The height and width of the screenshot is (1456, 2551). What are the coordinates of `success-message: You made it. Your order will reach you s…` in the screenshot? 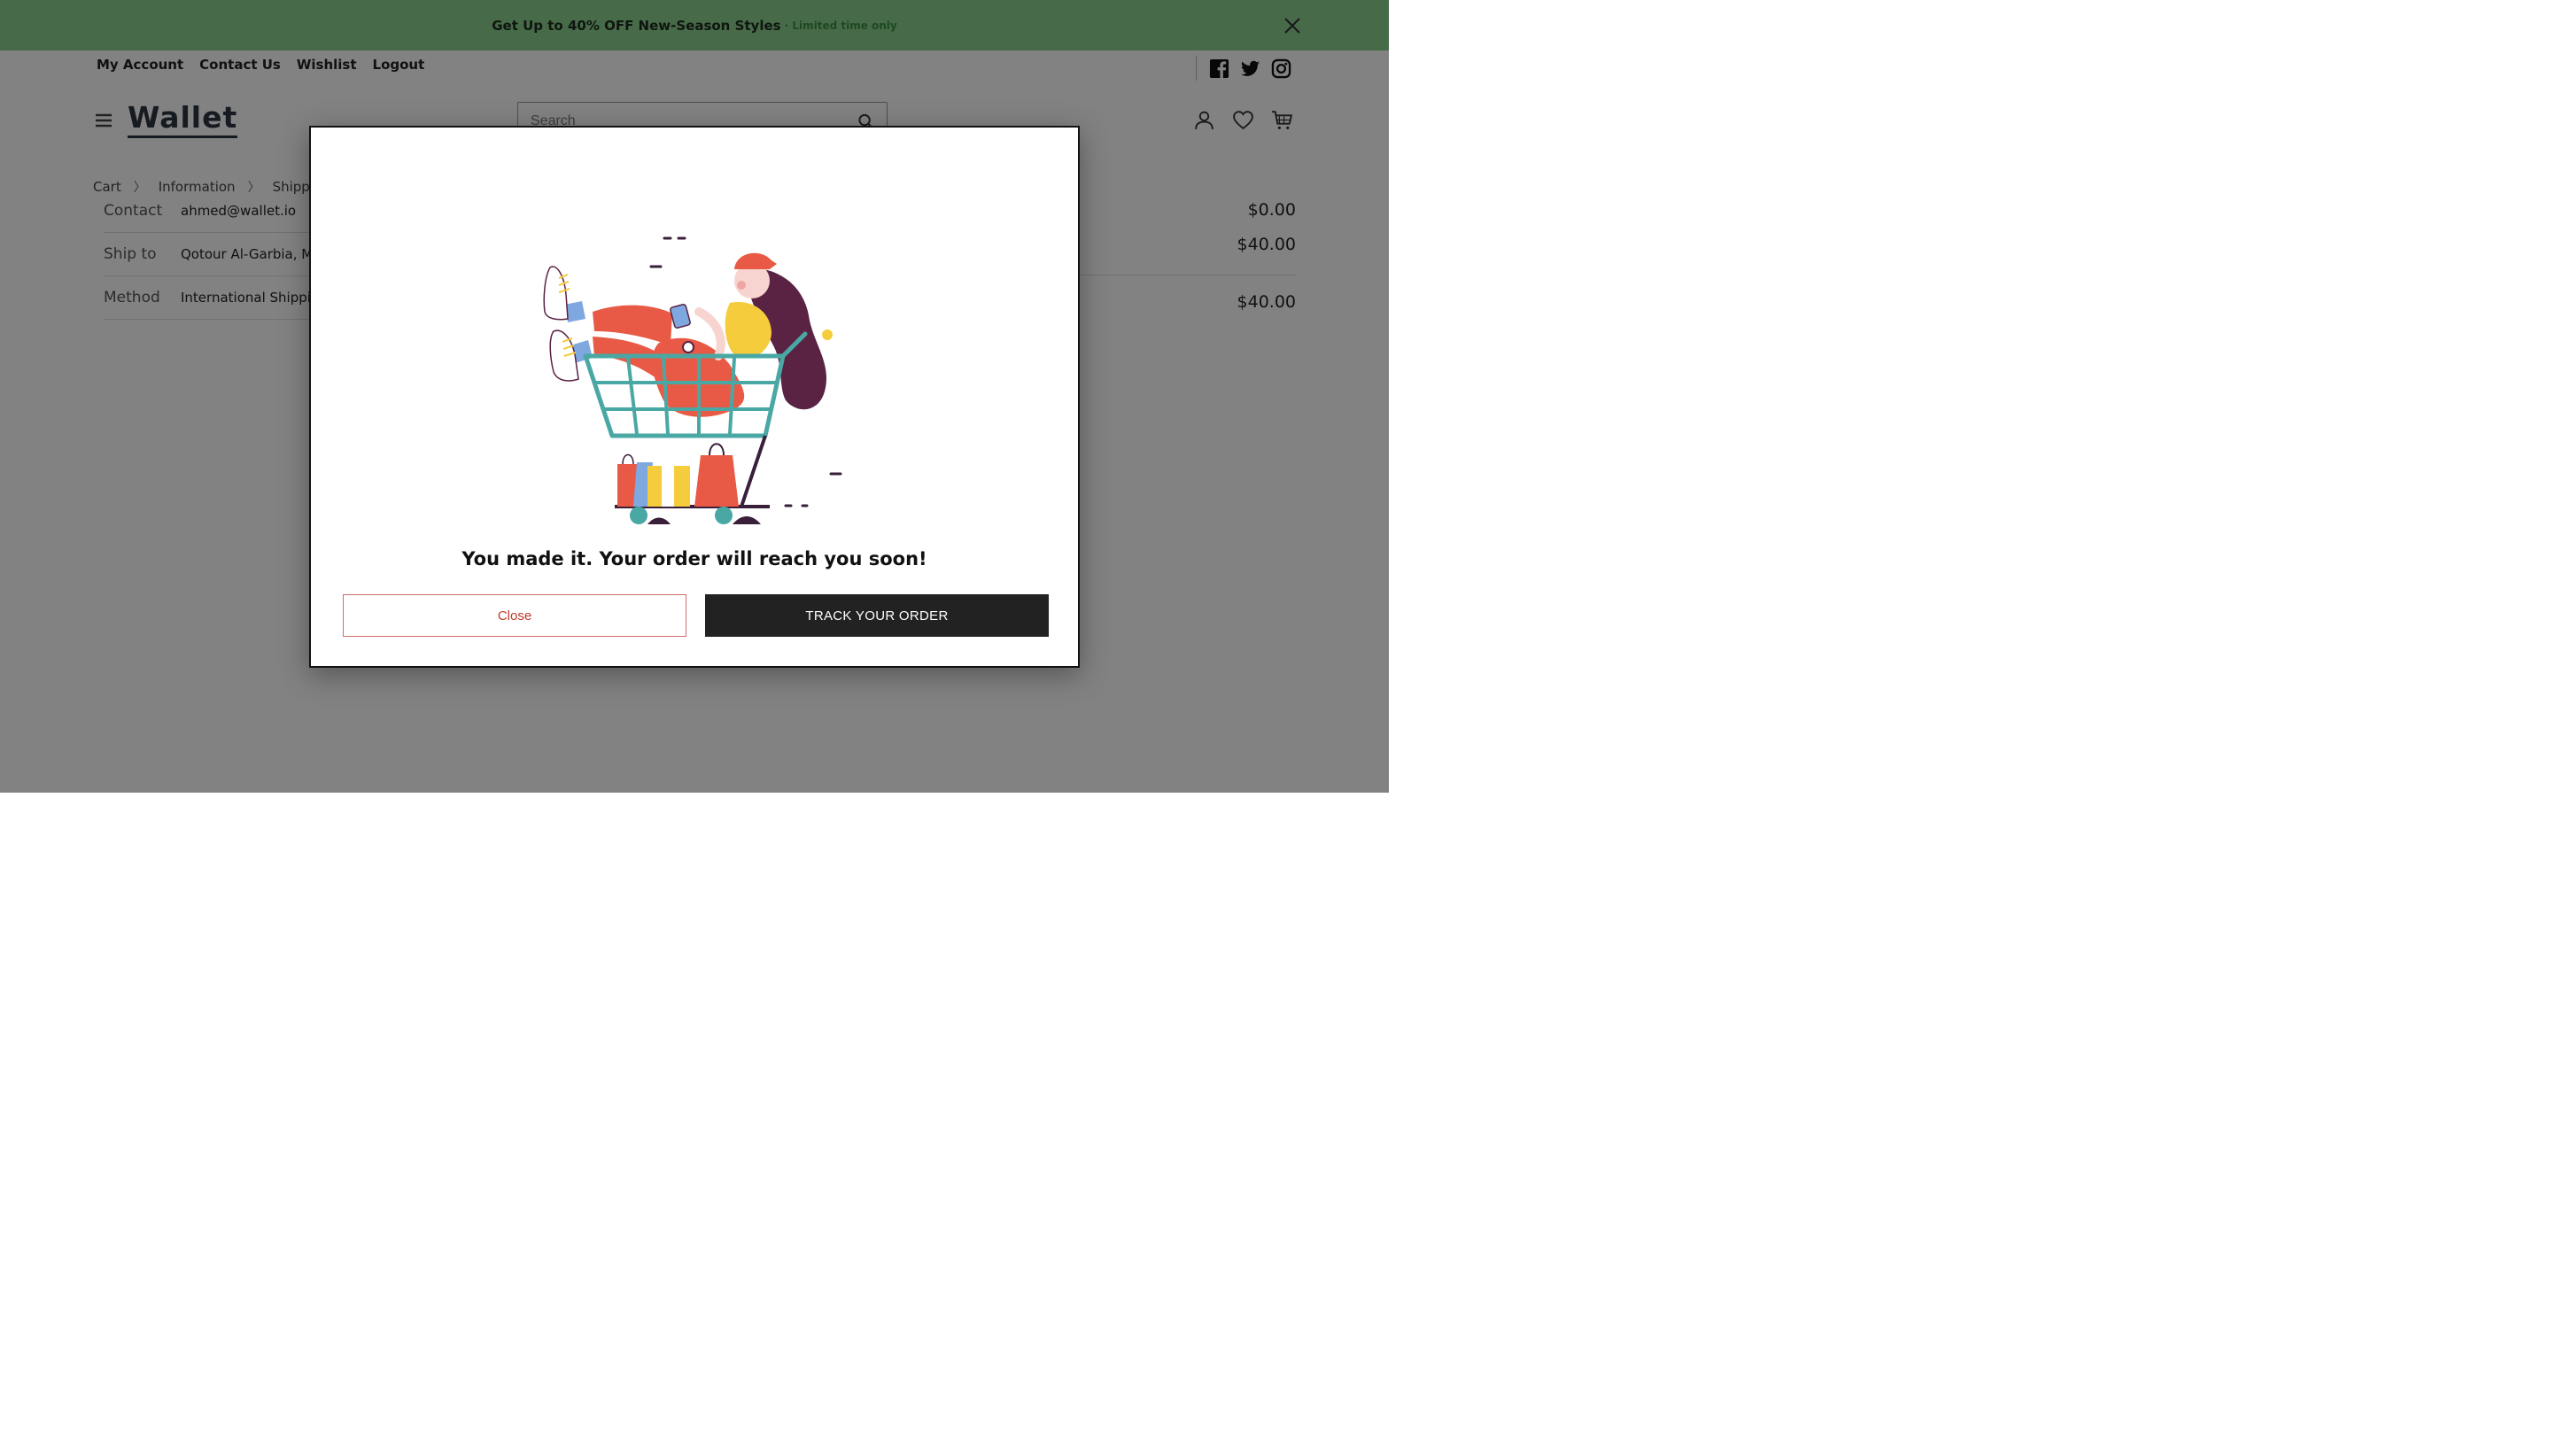 It's located at (694, 559).